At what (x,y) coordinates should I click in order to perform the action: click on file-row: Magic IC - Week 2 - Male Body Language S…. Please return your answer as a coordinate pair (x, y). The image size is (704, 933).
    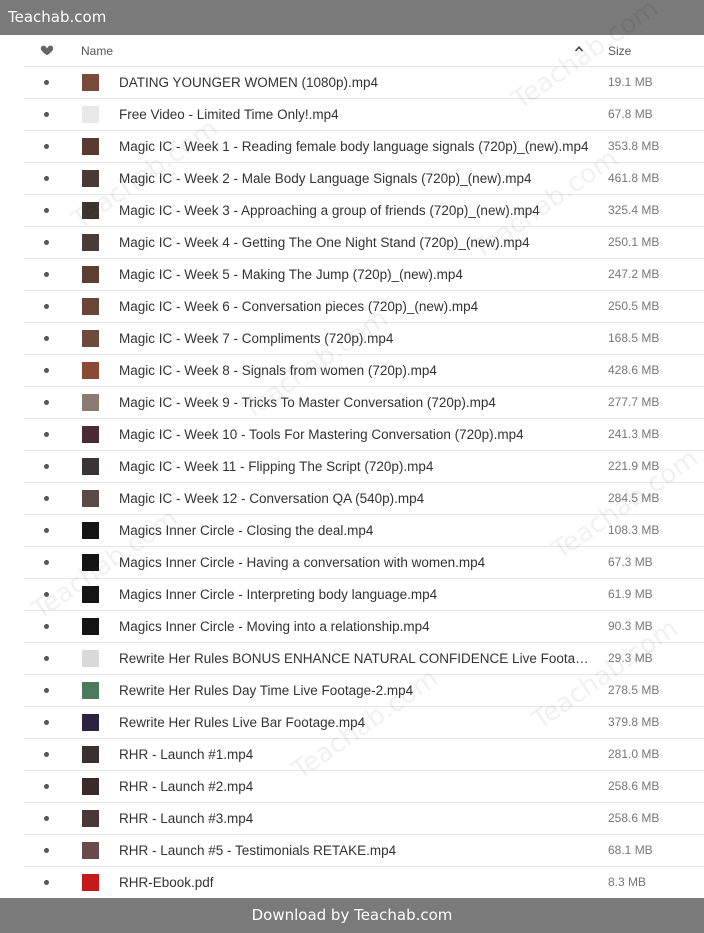
    Looking at the image, I should click on (364, 179).